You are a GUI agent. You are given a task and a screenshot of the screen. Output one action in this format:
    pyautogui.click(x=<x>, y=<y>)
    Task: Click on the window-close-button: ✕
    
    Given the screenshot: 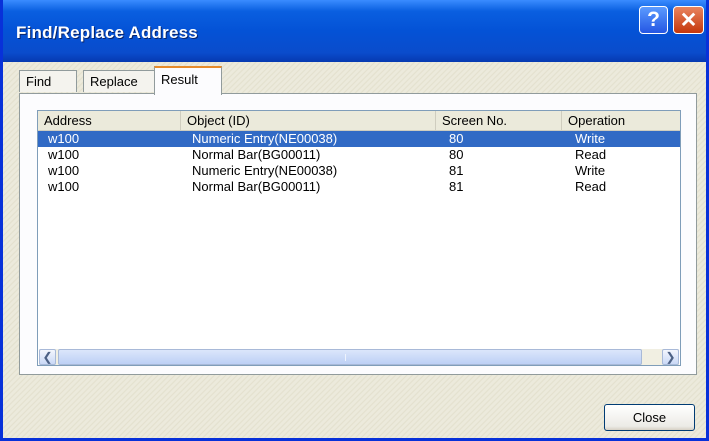 What is the action you would take?
    pyautogui.click(x=688, y=20)
    